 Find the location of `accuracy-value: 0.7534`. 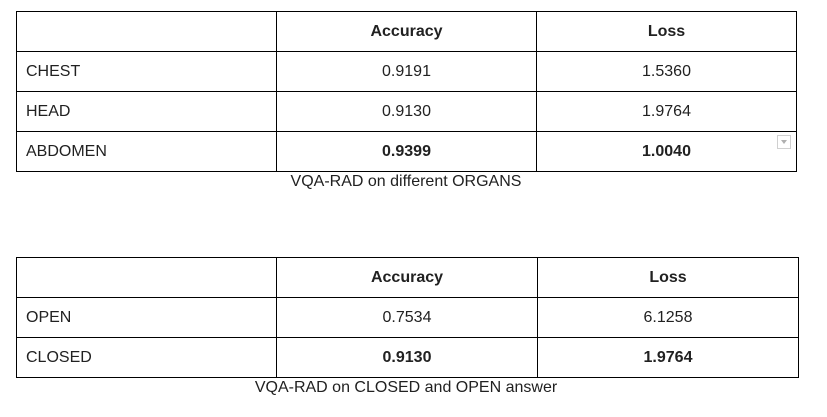

accuracy-value: 0.7534 is located at coordinates (407, 317).